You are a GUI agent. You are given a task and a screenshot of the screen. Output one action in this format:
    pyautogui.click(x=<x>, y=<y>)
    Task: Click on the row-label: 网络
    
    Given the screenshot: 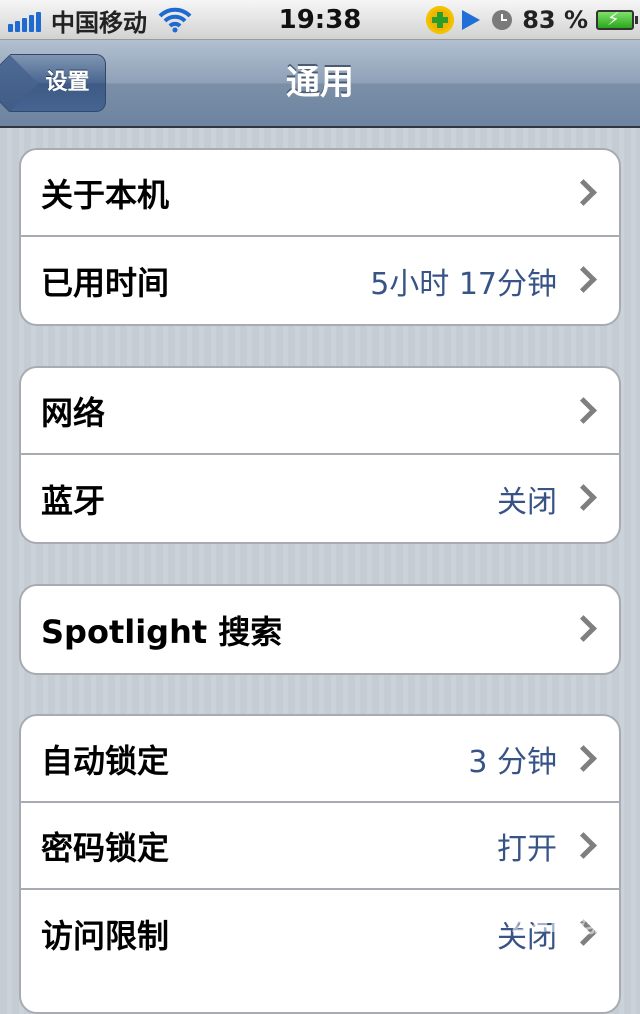 What is the action you would take?
    pyautogui.click(x=73, y=412)
    